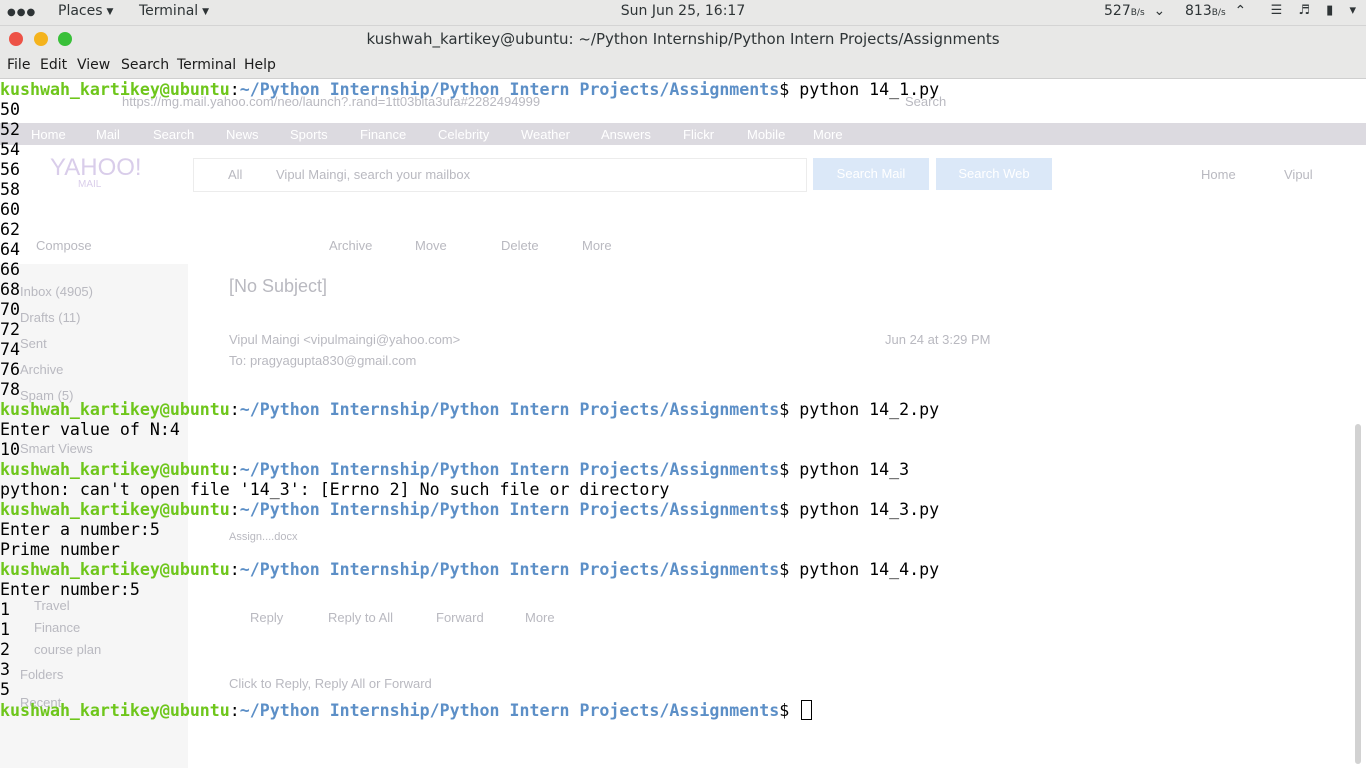  I want to click on arrow-down-icon: ⌄, so click(1159, 11).